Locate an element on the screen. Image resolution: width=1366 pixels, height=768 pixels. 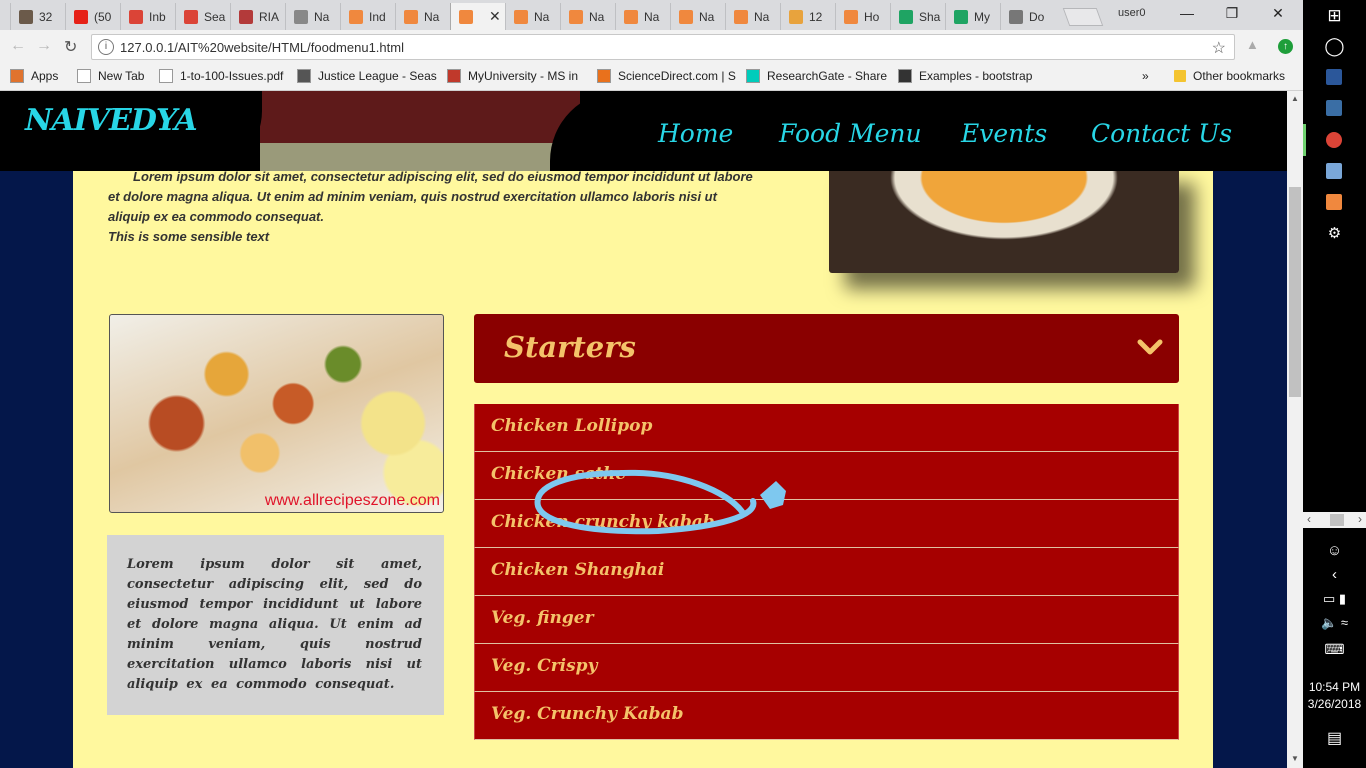
extension-icon: ▲ is located at coordinates (1252, 44).